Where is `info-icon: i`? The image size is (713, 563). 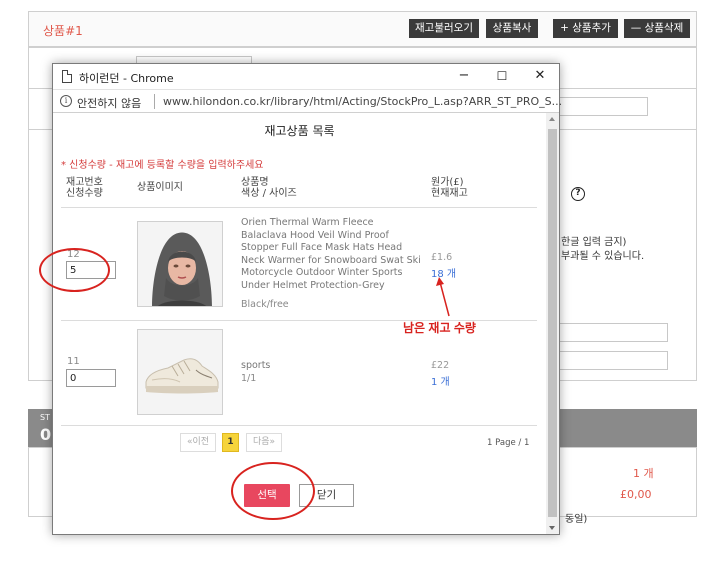
info-icon: i is located at coordinates (66, 101).